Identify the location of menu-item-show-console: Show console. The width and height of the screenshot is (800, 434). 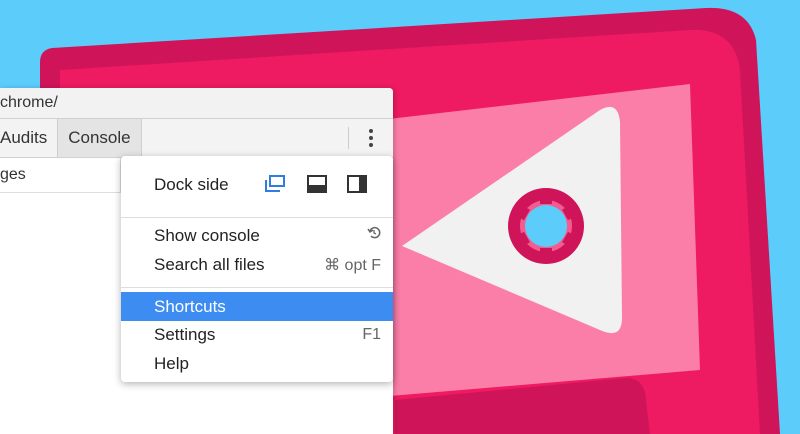
(257, 235).